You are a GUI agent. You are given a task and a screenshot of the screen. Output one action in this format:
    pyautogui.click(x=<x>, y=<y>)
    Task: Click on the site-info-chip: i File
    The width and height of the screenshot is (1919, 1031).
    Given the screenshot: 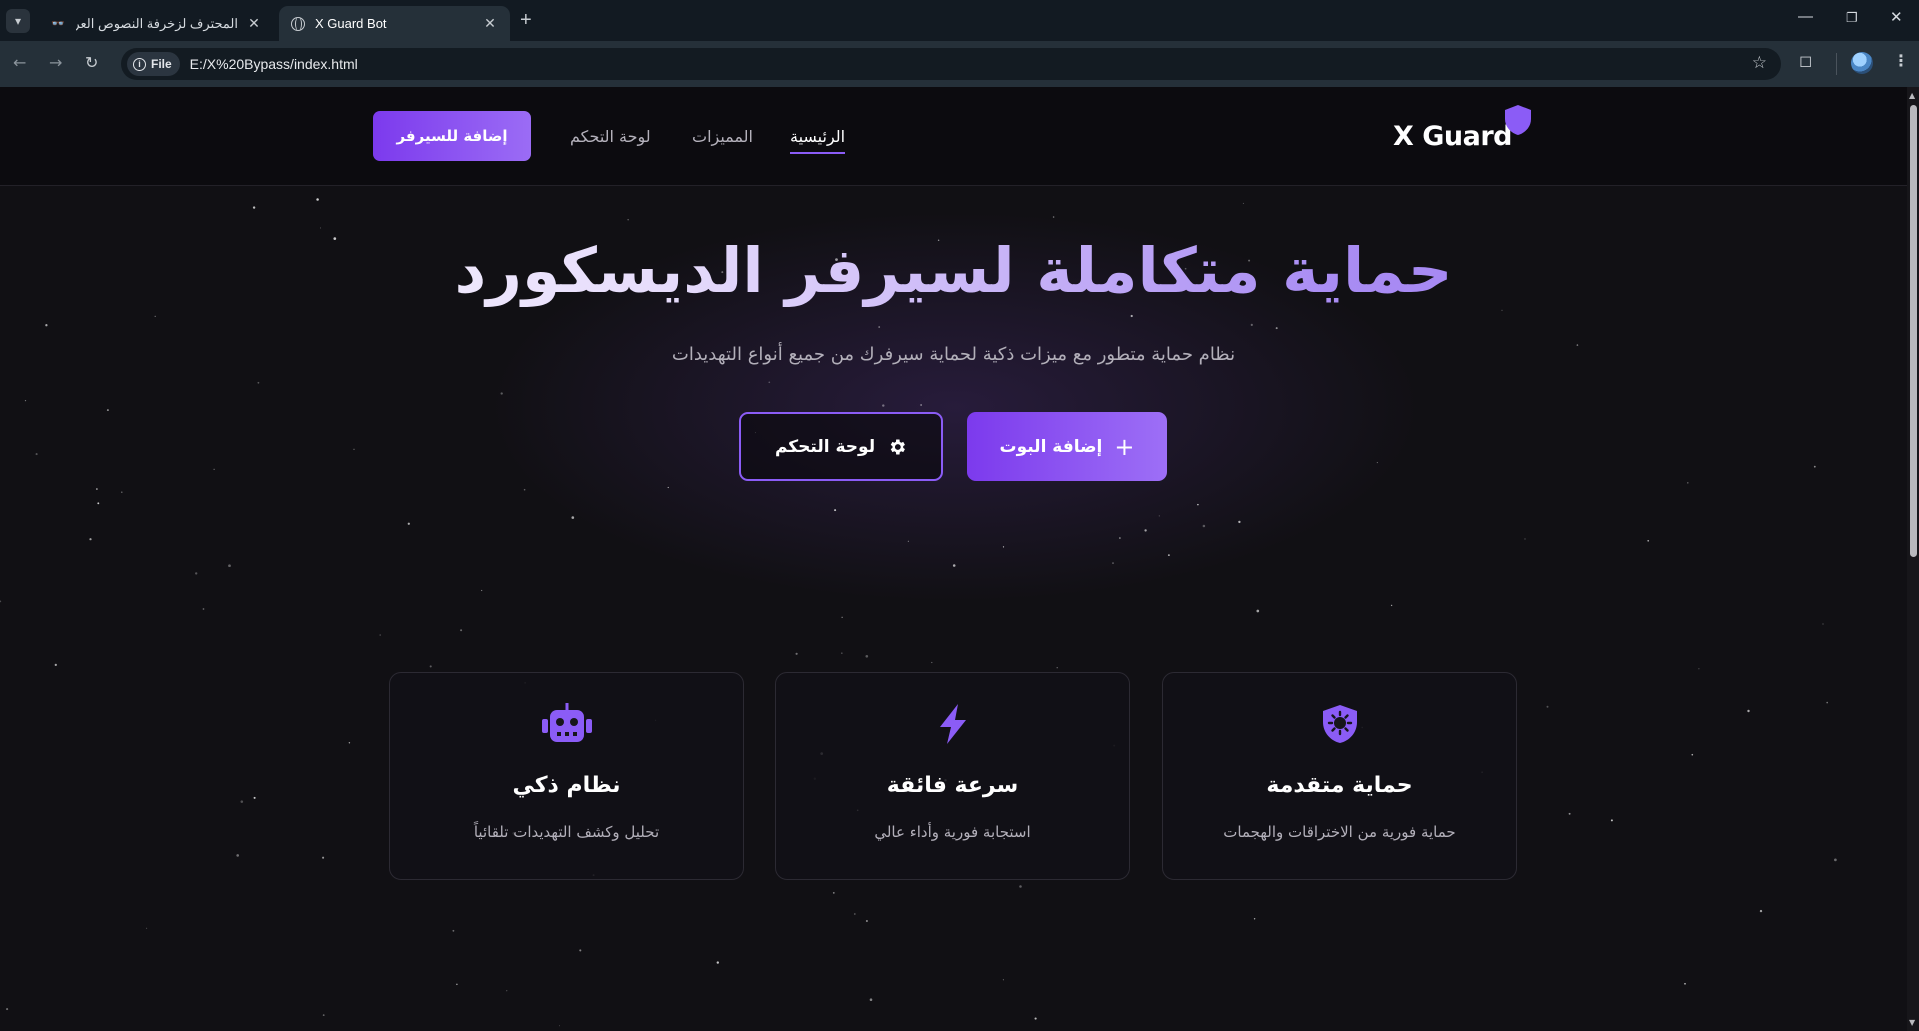 What is the action you would take?
    pyautogui.click(x=153, y=64)
    